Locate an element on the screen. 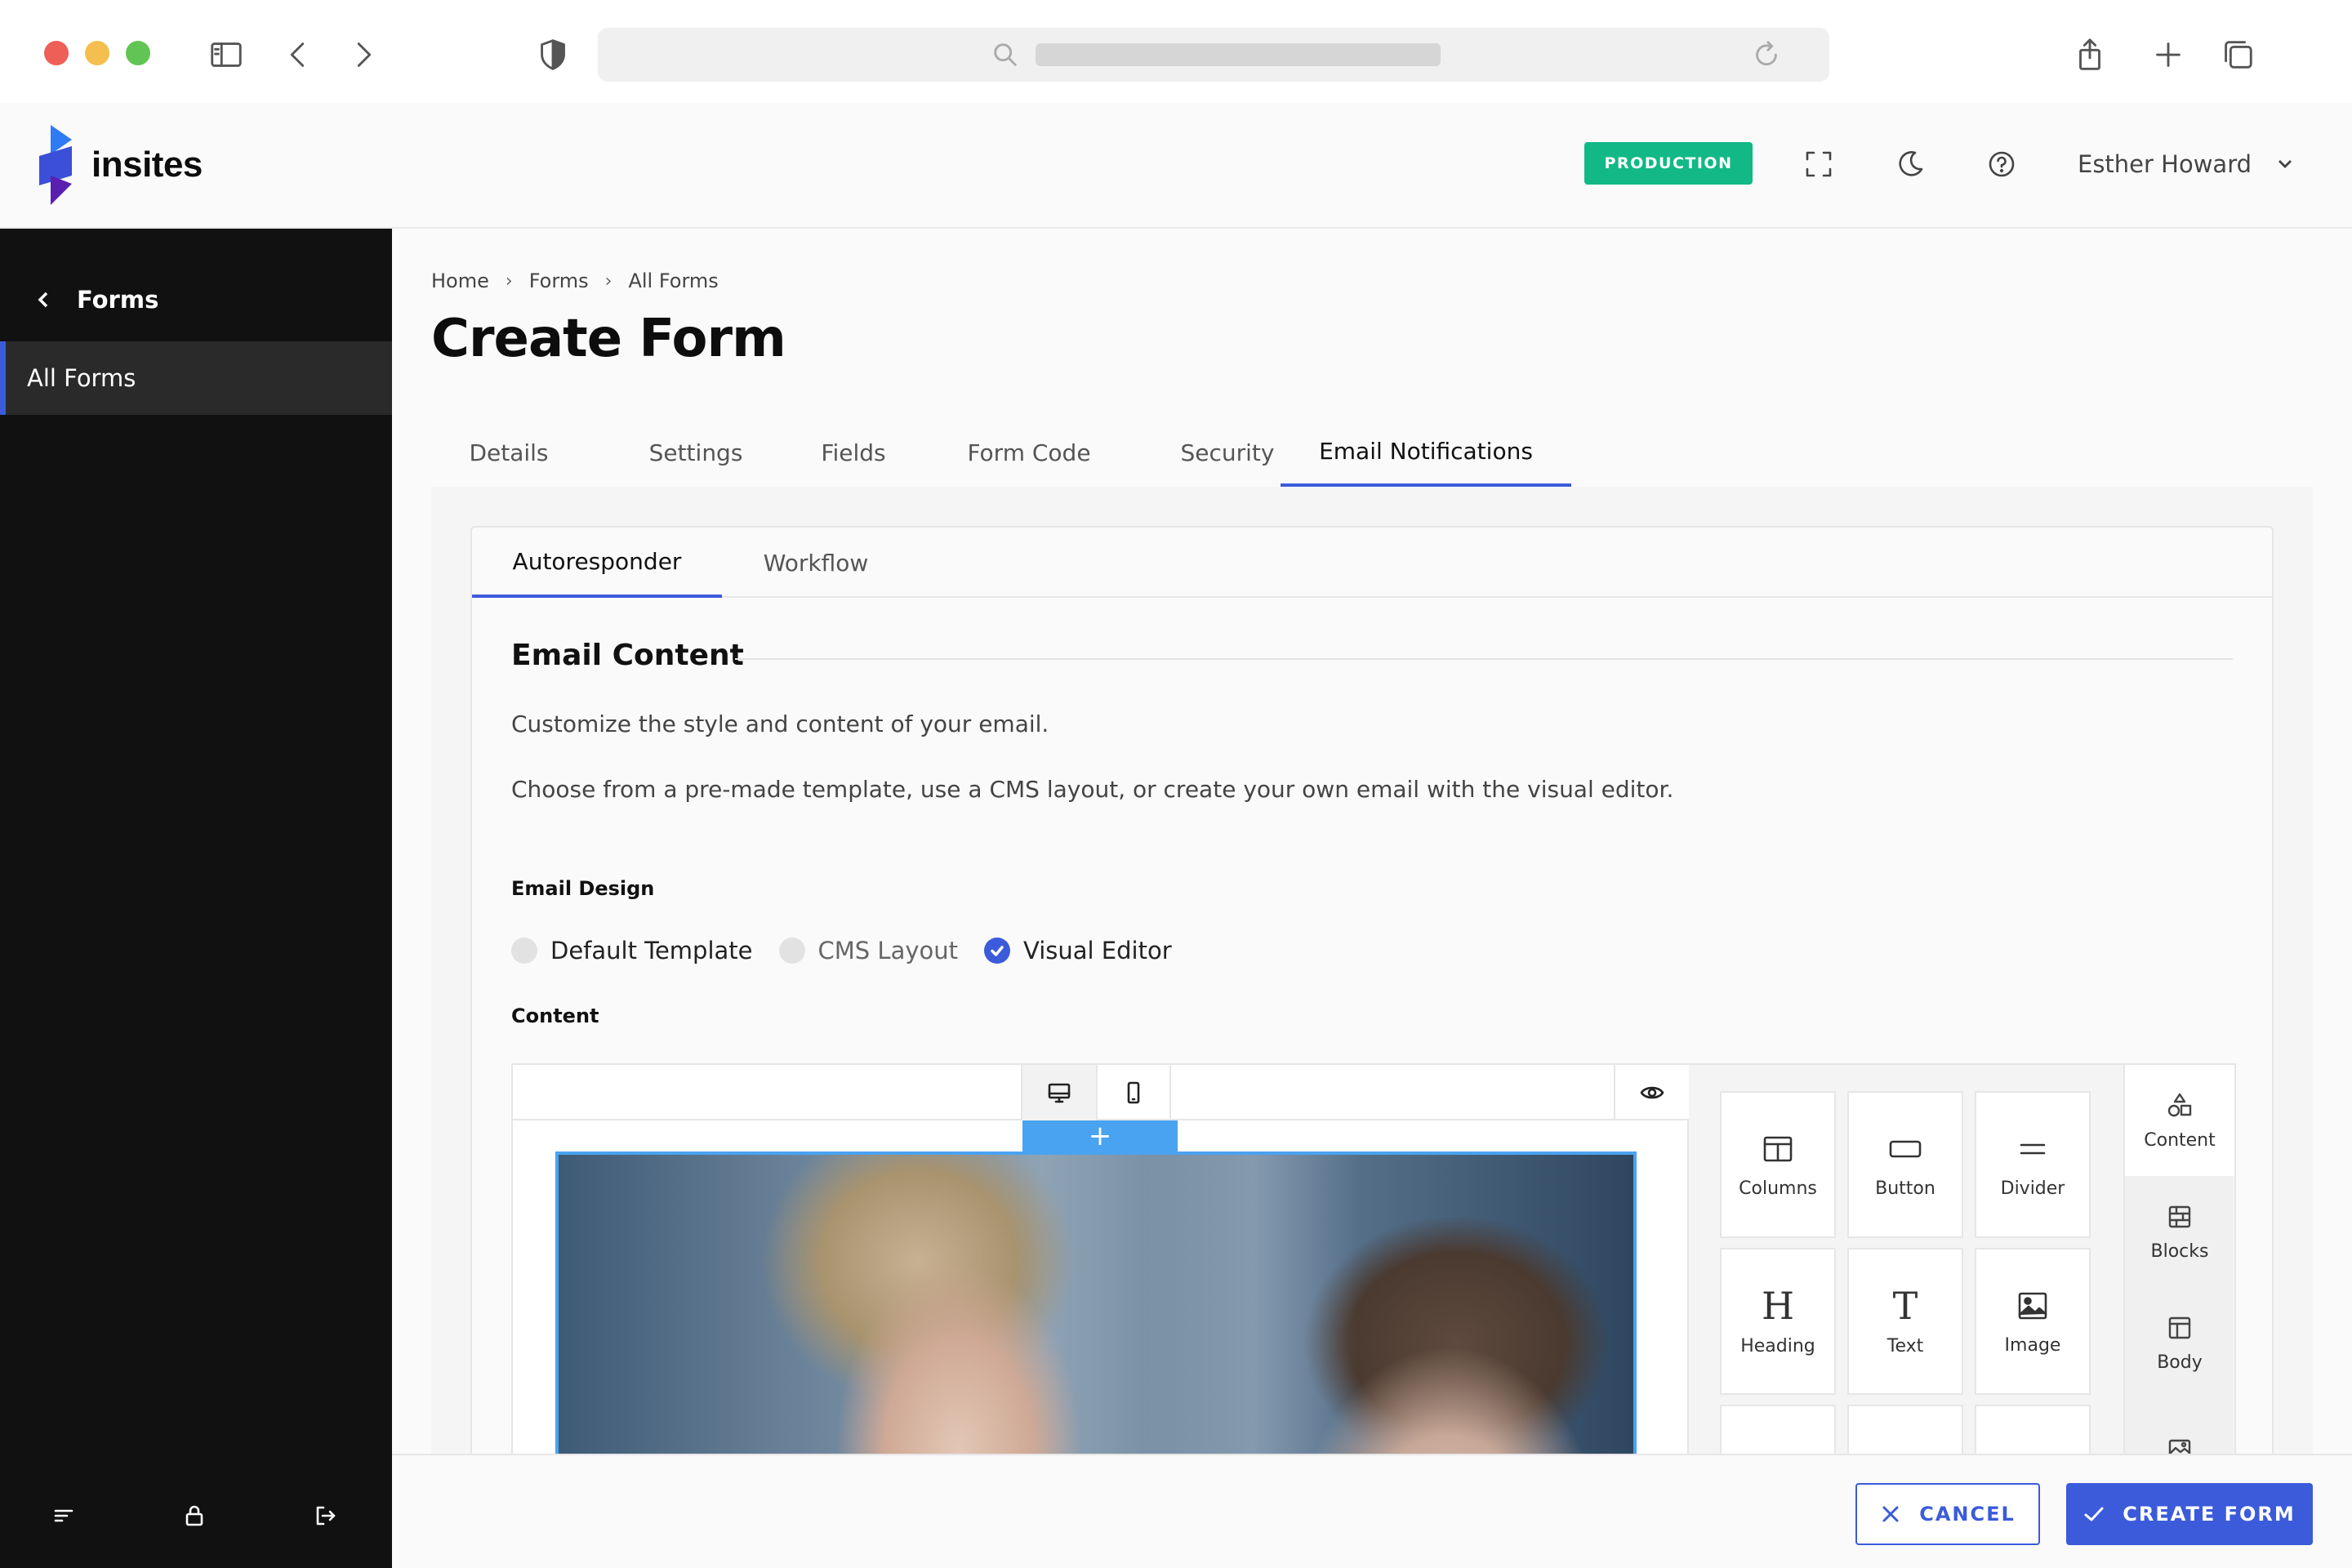 This screenshot has width=2352, height=1568. tab-email-notifications: Email Notifications is located at coordinates (1426, 452).